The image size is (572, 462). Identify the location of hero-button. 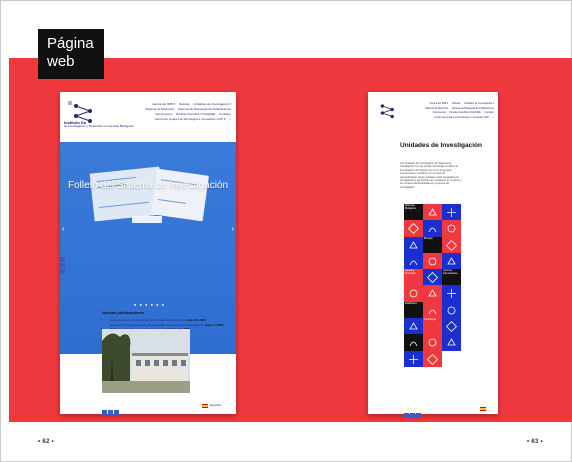
(147, 219).